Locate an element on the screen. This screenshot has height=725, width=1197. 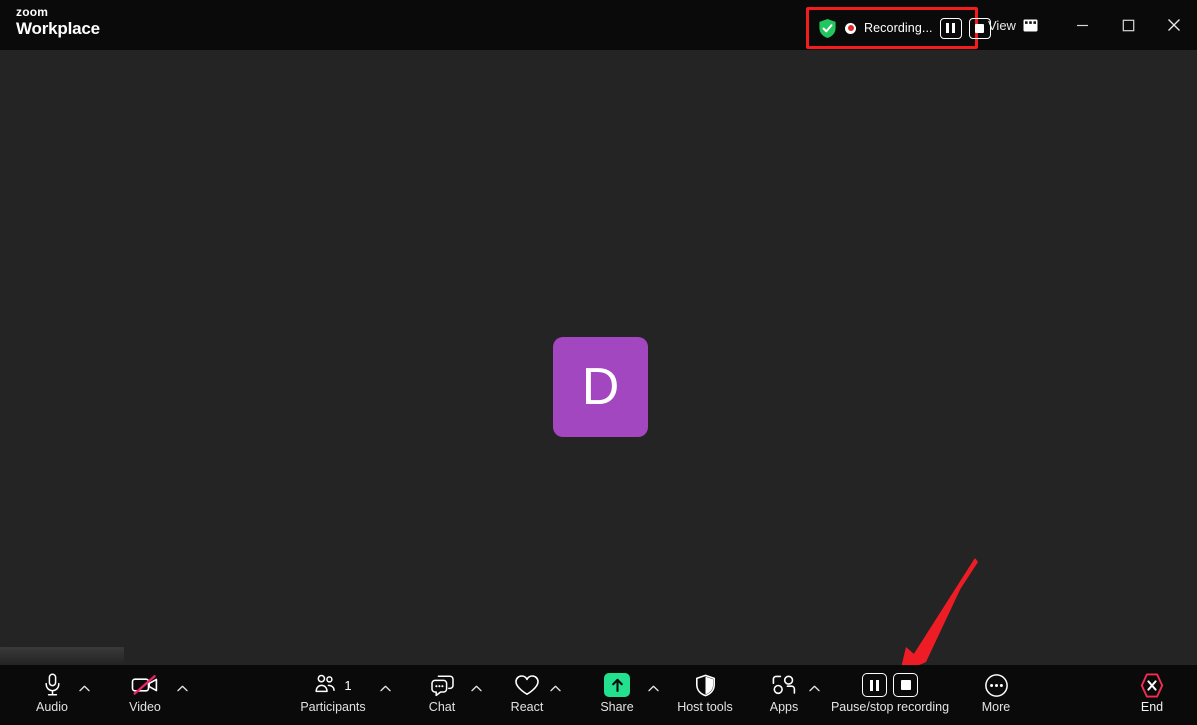
chat-bubble-icon is located at coordinates (442, 685).